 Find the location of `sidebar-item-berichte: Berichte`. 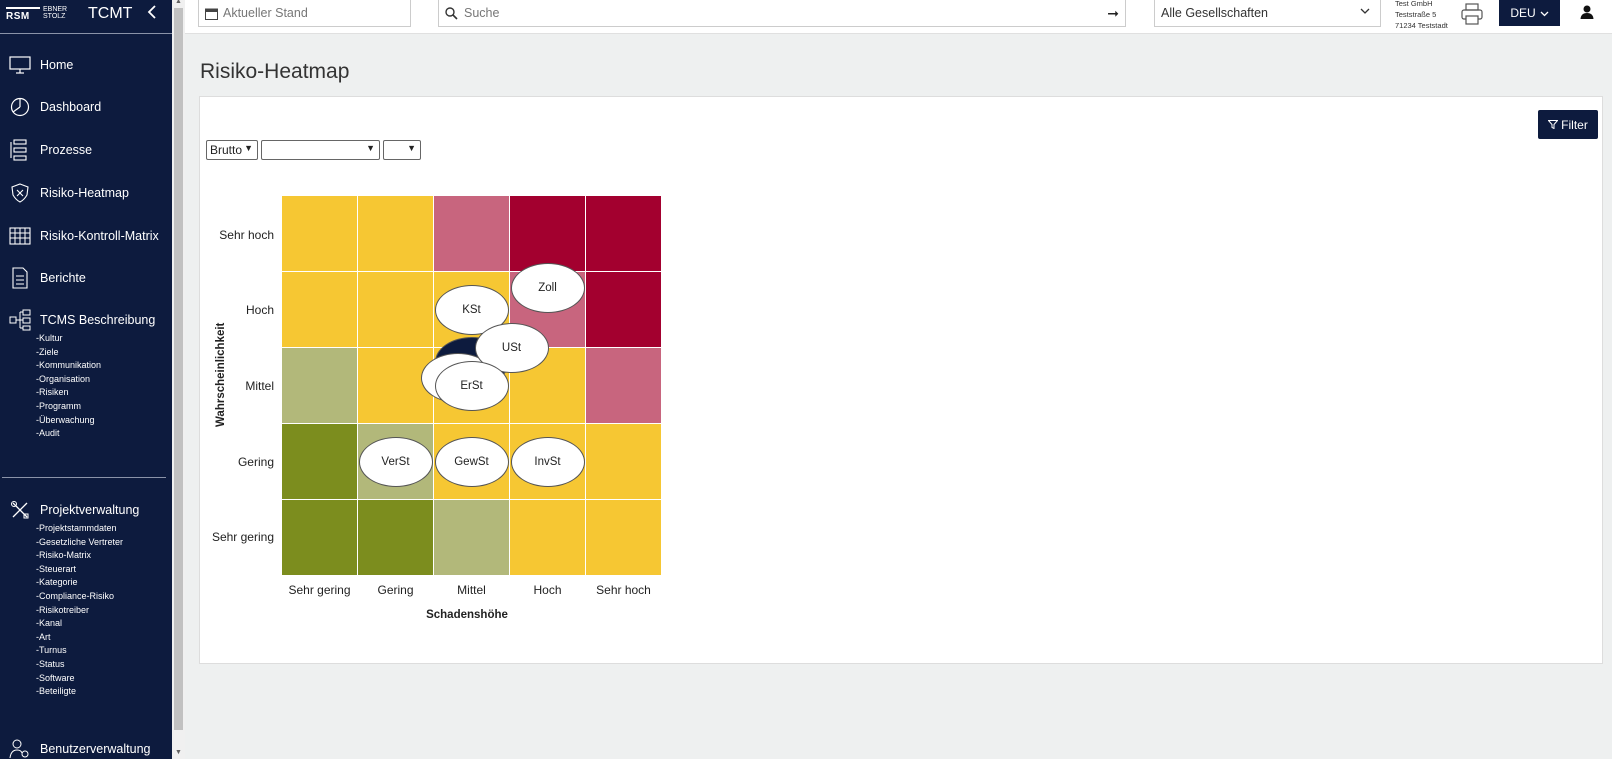

sidebar-item-berichte: Berichte is located at coordinates (86, 278).